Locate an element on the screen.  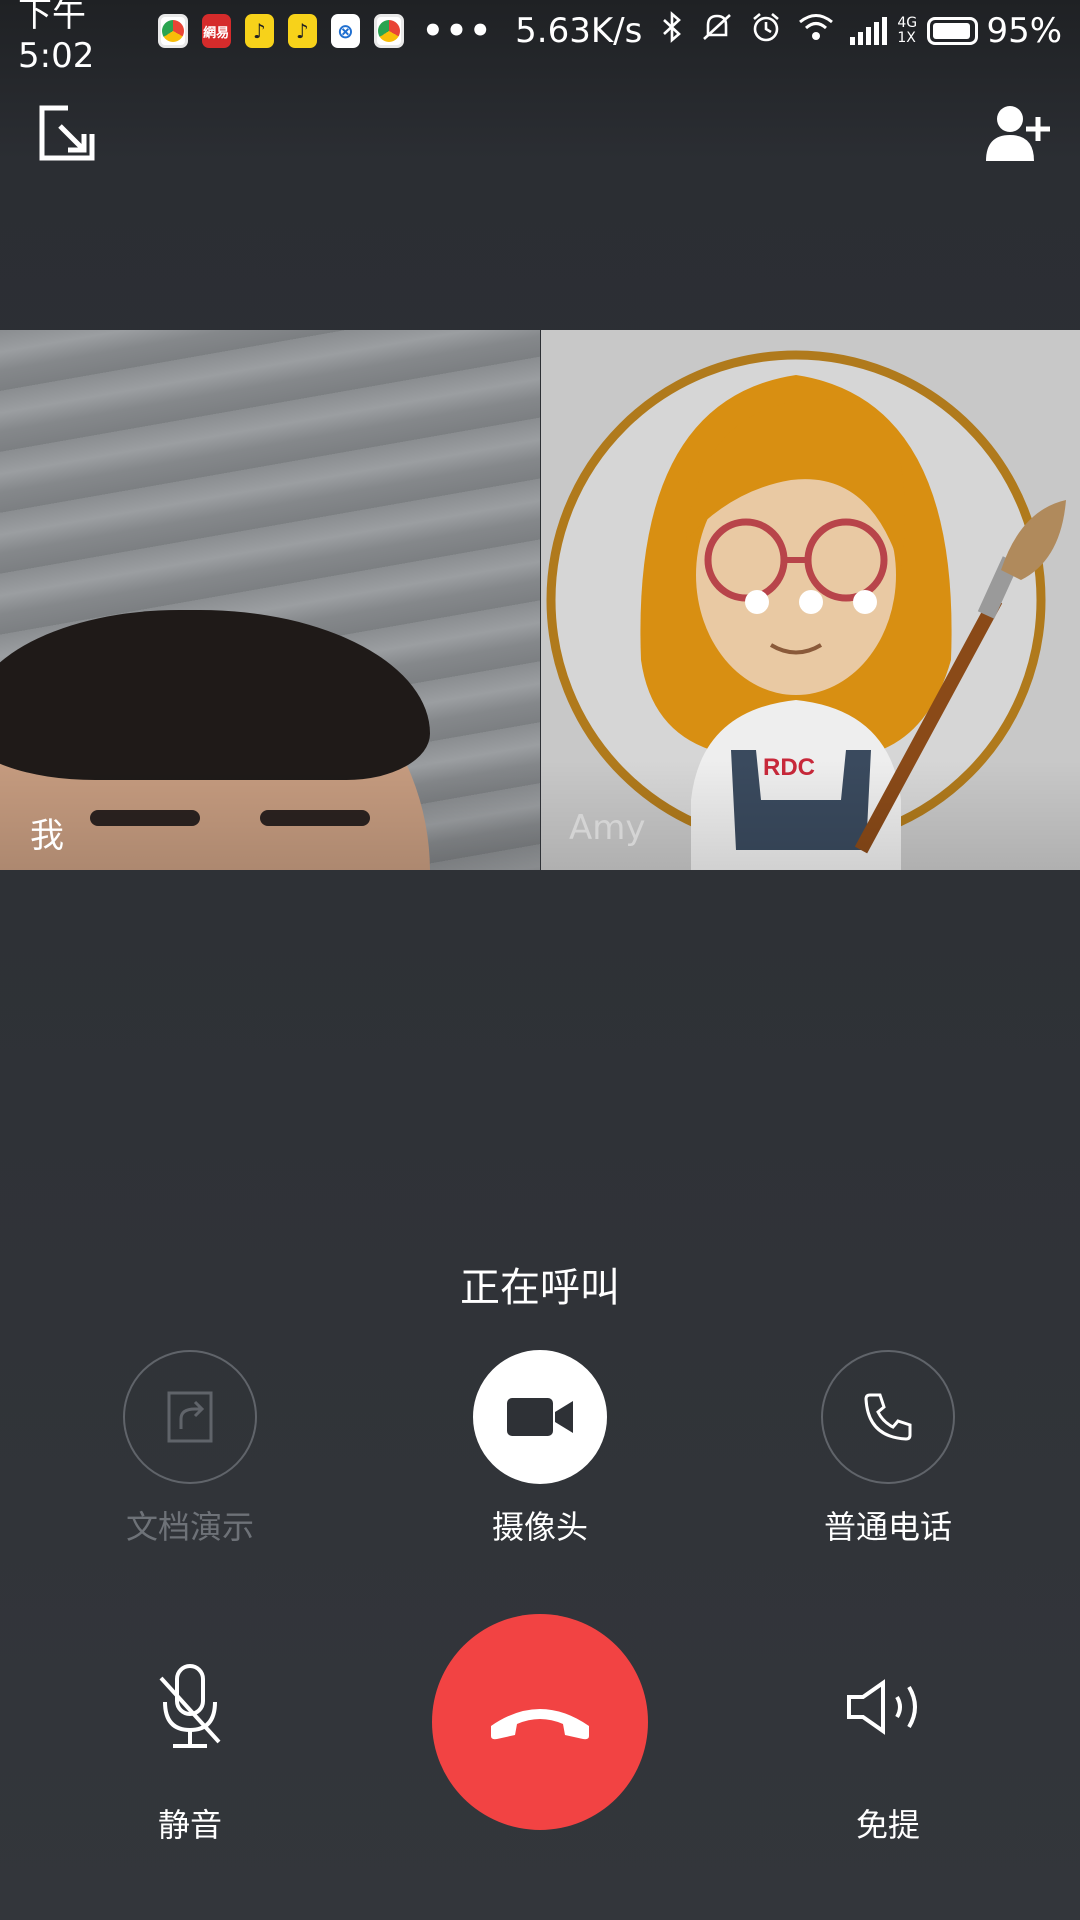
remote-video-tile: RDC Amy is located at coordinates (810, 600).